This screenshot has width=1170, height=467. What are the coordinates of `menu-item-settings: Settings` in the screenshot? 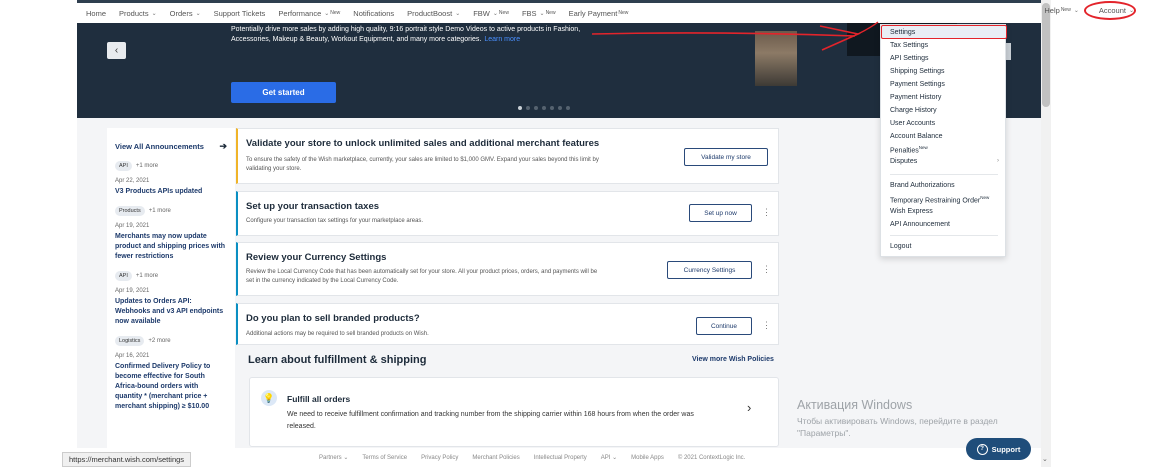 It's located at (902, 32).